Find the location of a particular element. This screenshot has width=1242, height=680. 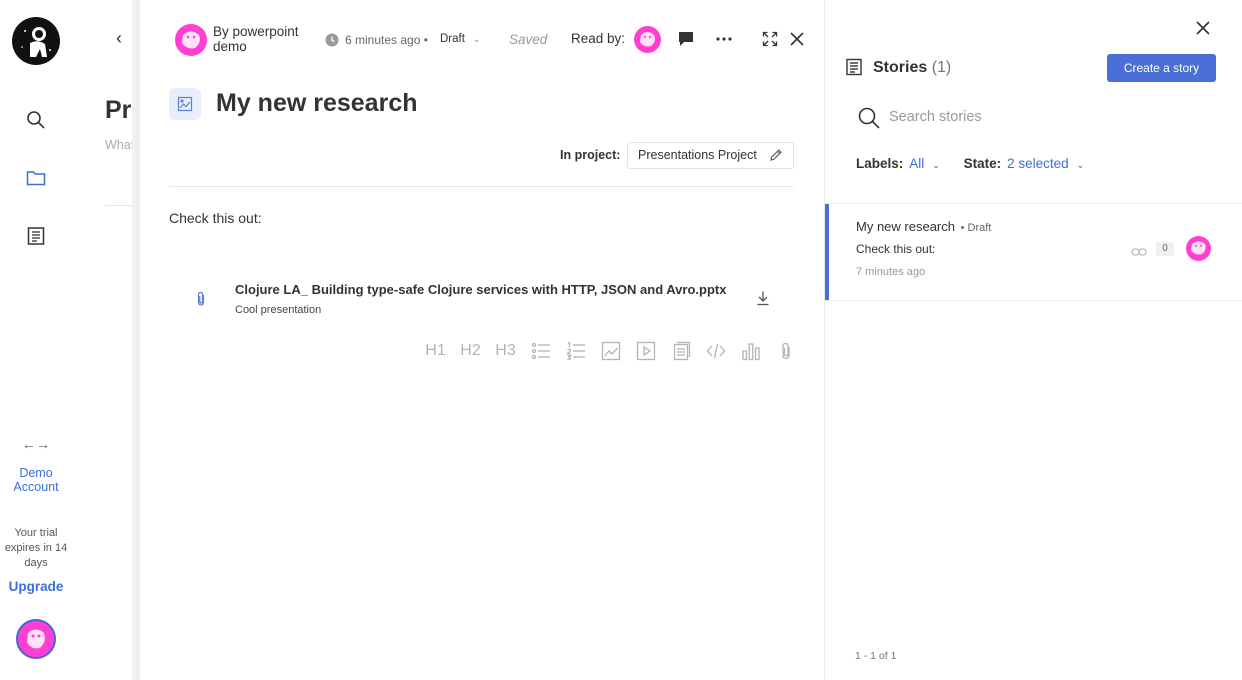

author-avatar is located at coordinates (191, 40).